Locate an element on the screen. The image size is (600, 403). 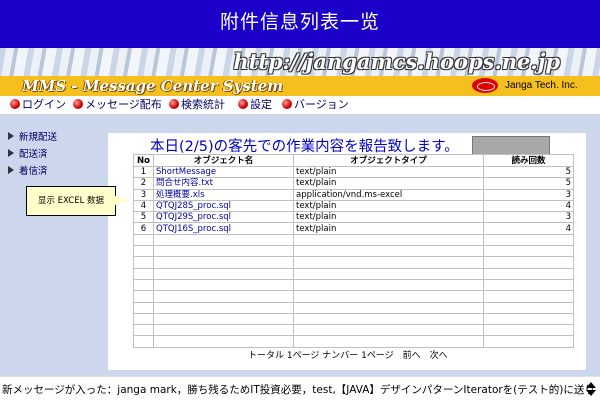
nav-label: 検索統計 is located at coordinates (203, 104).